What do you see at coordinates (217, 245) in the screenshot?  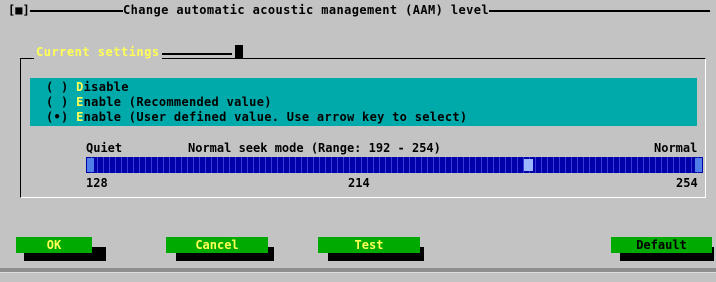 I see `cancel-button: Cancel` at bounding box center [217, 245].